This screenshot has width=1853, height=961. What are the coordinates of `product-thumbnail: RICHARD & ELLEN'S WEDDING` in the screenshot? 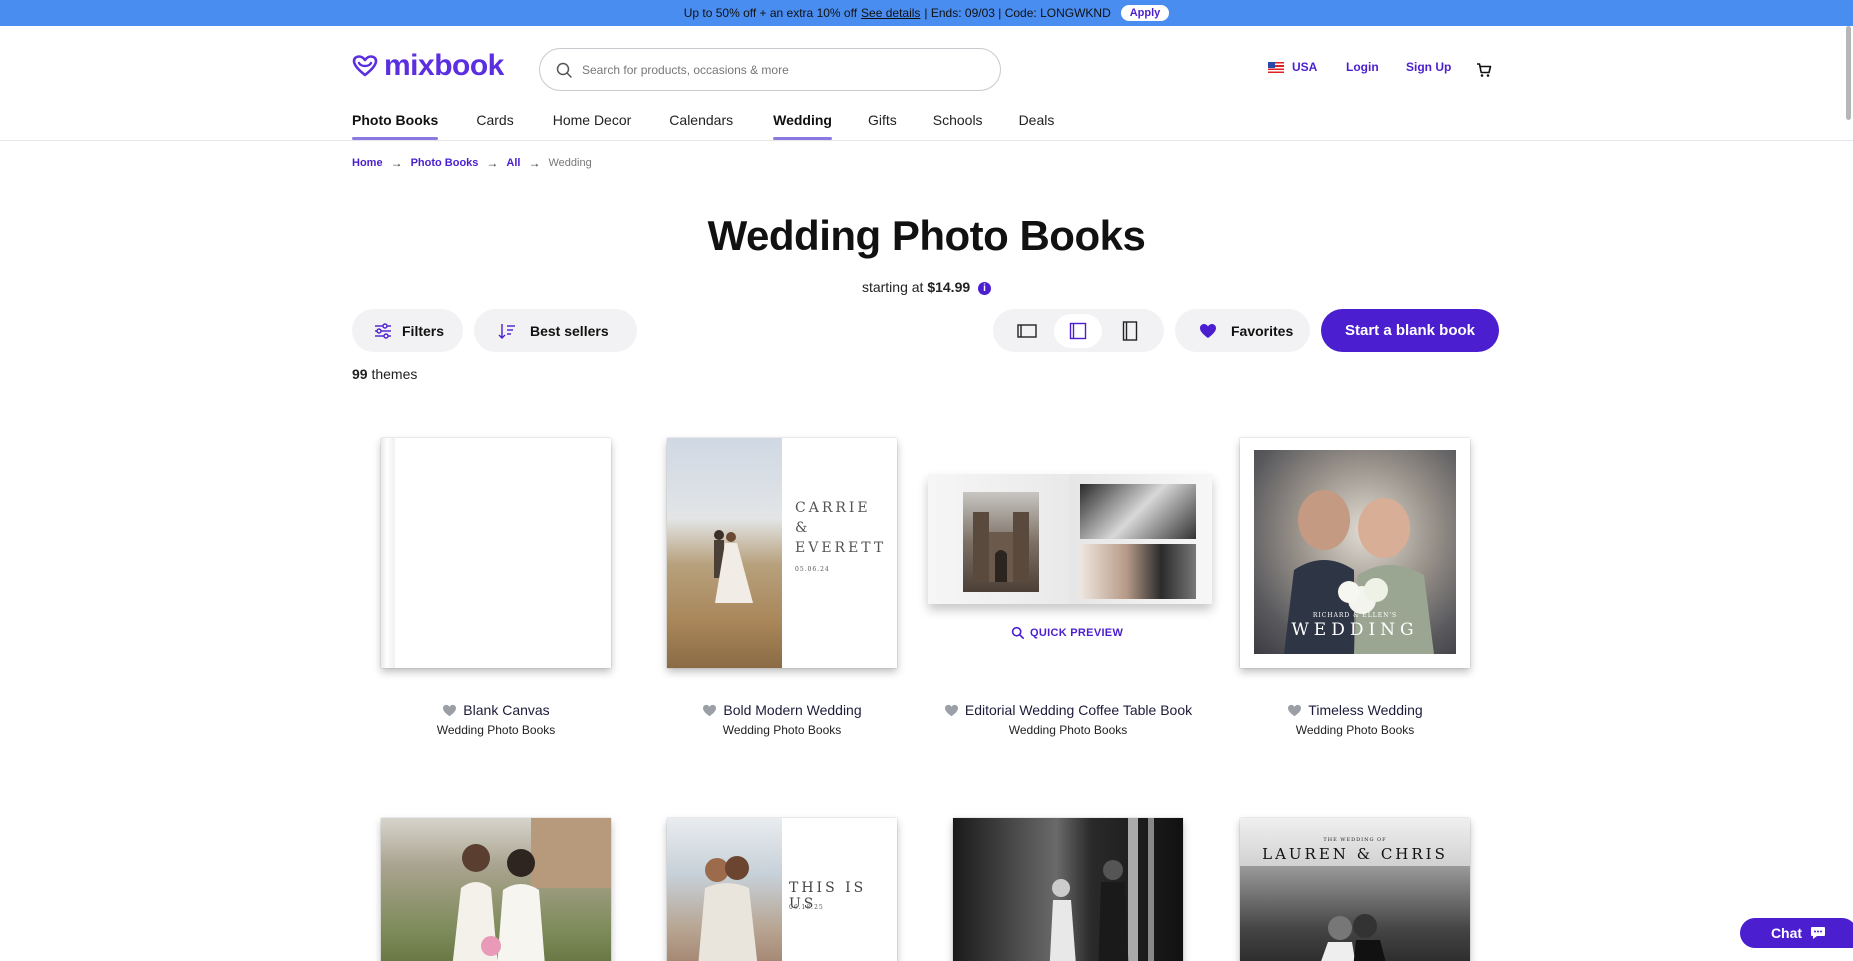 It's located at (1355, 553).